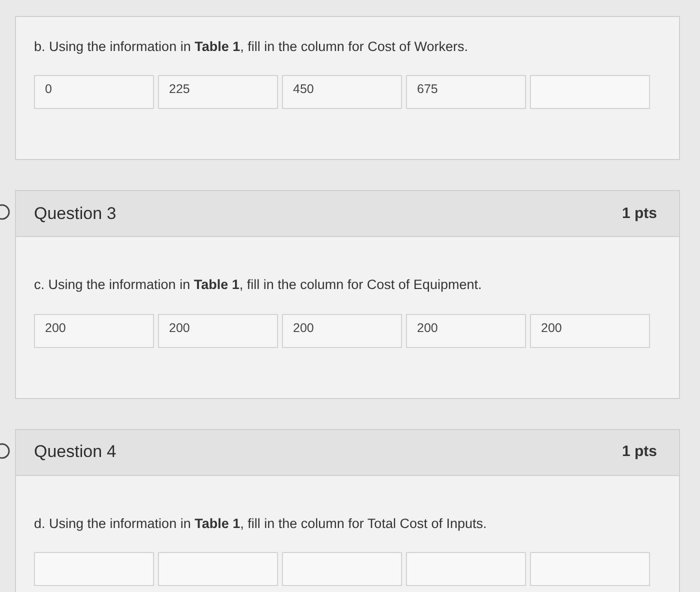 This screenshot has width=700, height=592. What do you see at coordinates (466, 92) in the screenshot?
I see `answer-field: 675` at bounding box center [466, 92].